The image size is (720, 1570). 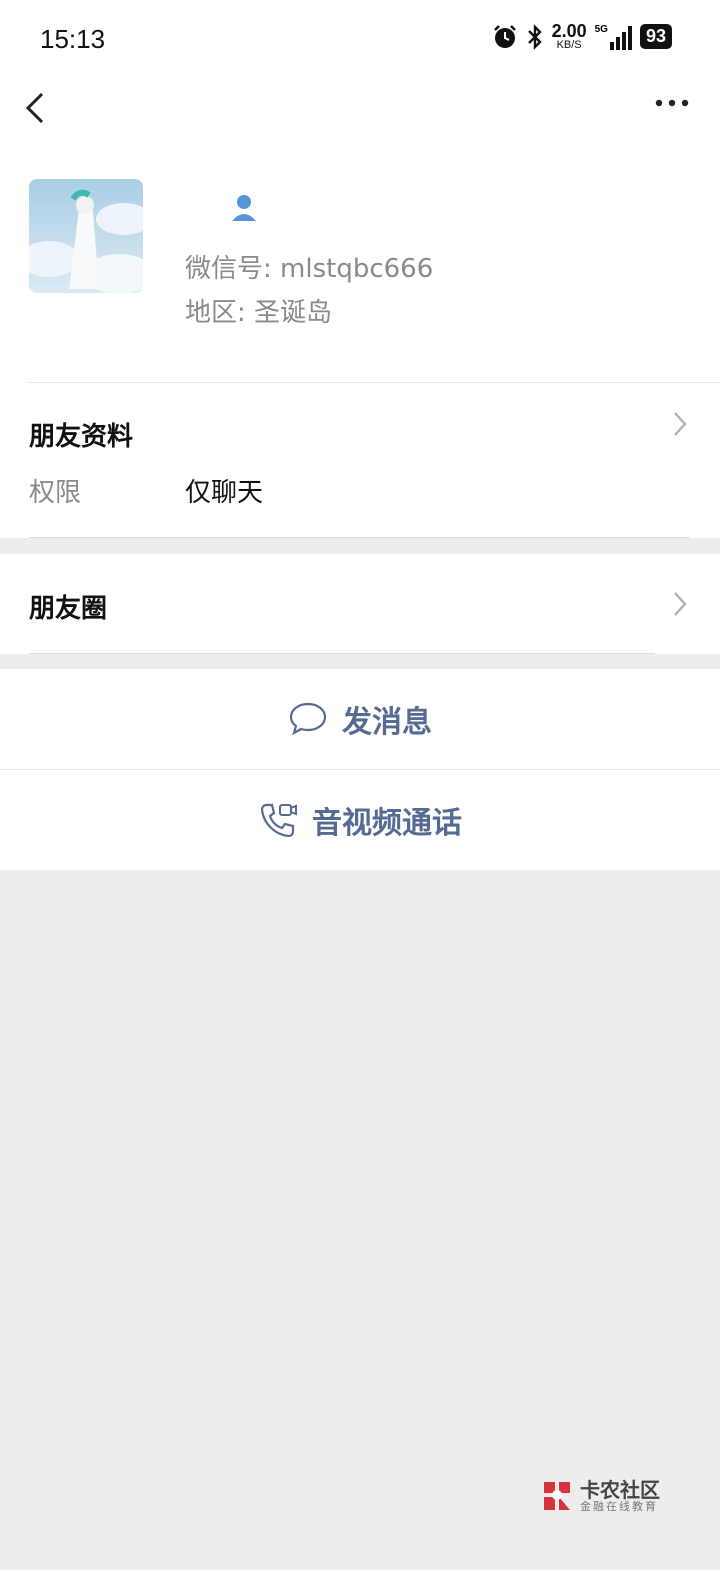 What do you see at coordinates (360, 108) in the screenshot?
I see `nav-bar` at bounding box center [360, 108].